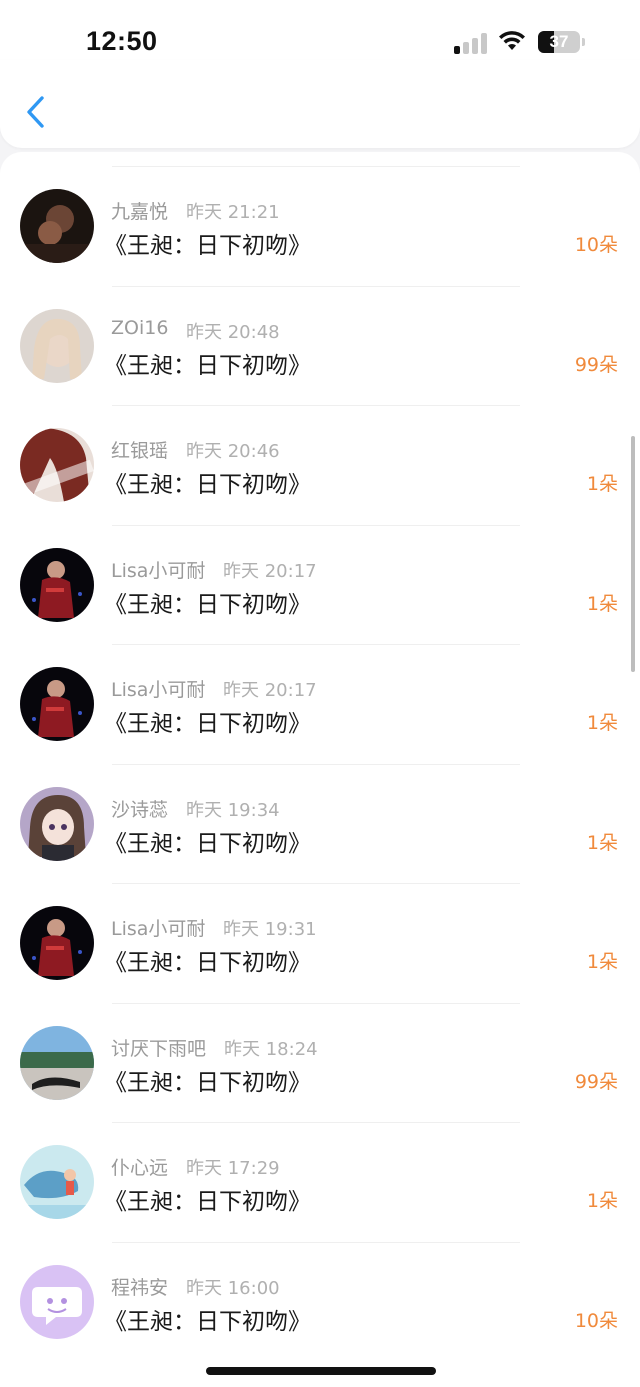  Describe the element at coordinates (158, 1047) in the screenshot. I see `user-name: 讨厌下雨吧` at that location.